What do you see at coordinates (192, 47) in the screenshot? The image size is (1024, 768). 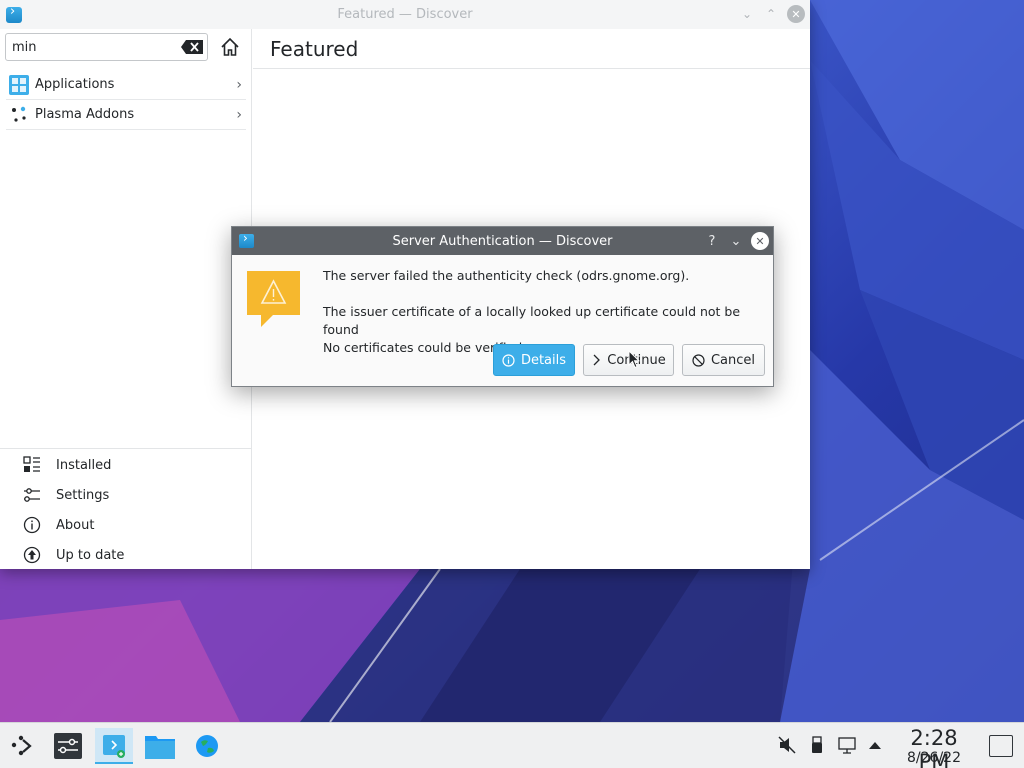 I see `clear-search-icon` at bounding box center [192, 47].